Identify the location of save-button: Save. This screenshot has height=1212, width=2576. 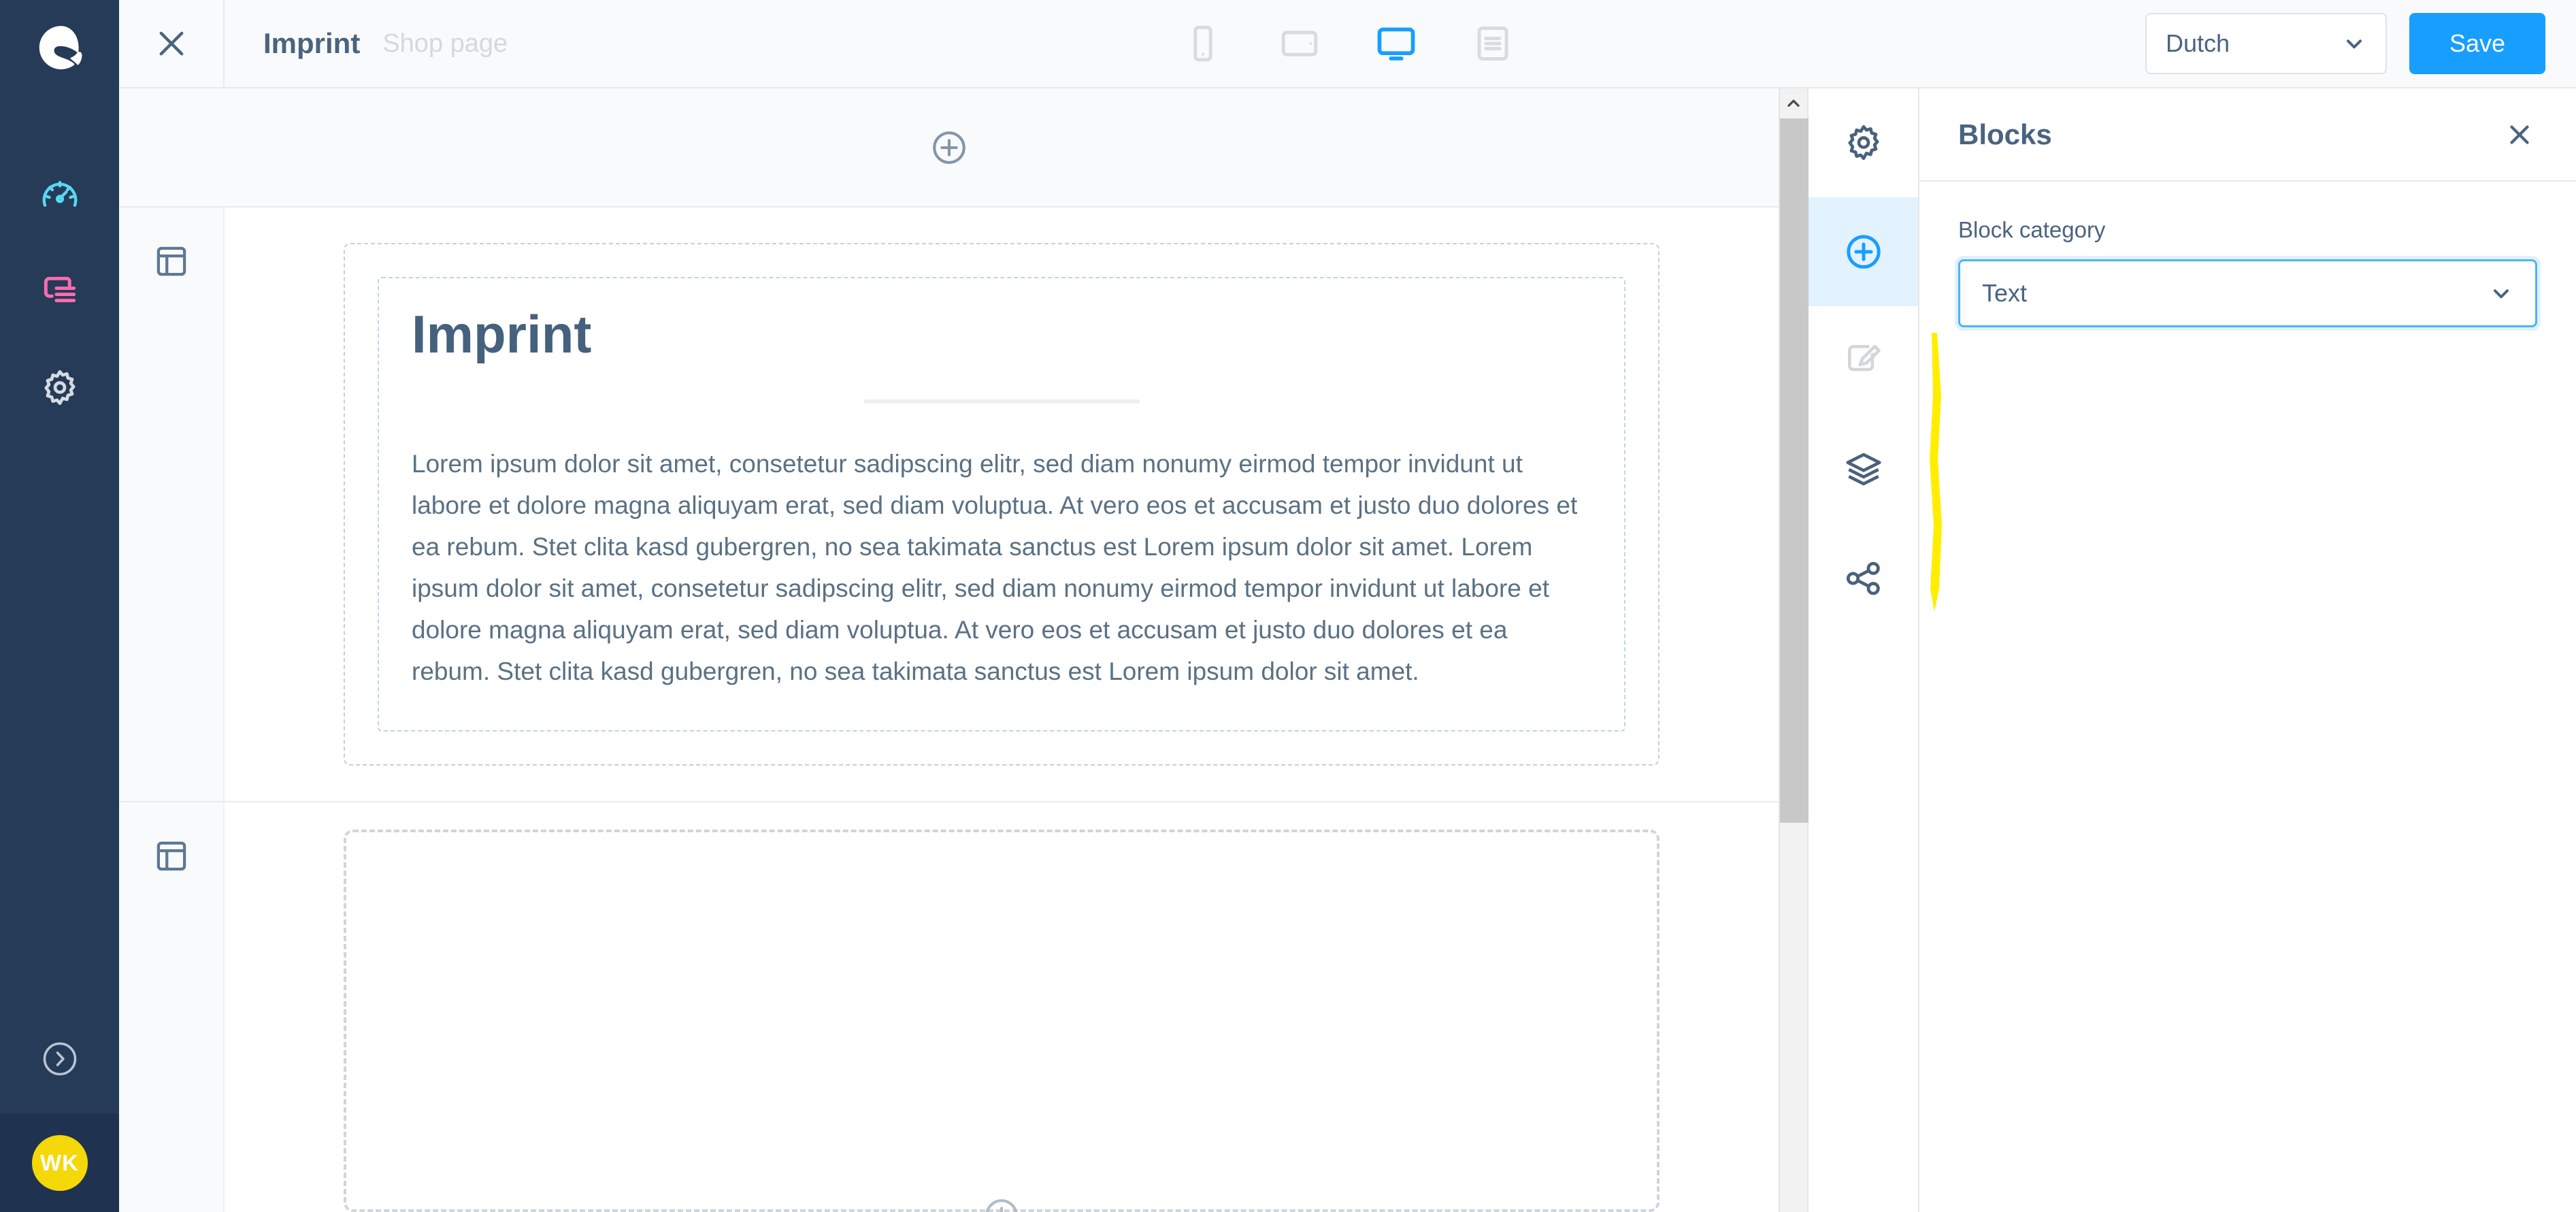
(2477, 43).